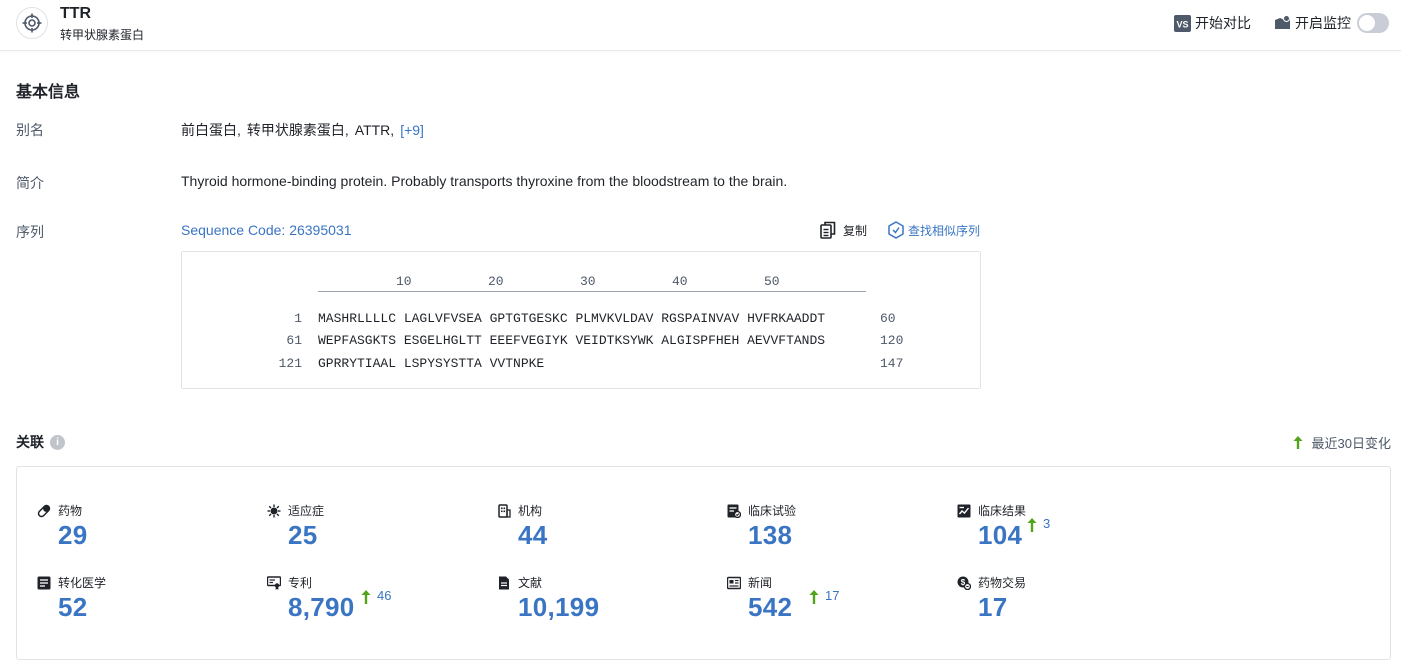  What do you see at coordinates (274, 582) in the screenshot?
I see `patent-icon` at bounding box center [274, 582].